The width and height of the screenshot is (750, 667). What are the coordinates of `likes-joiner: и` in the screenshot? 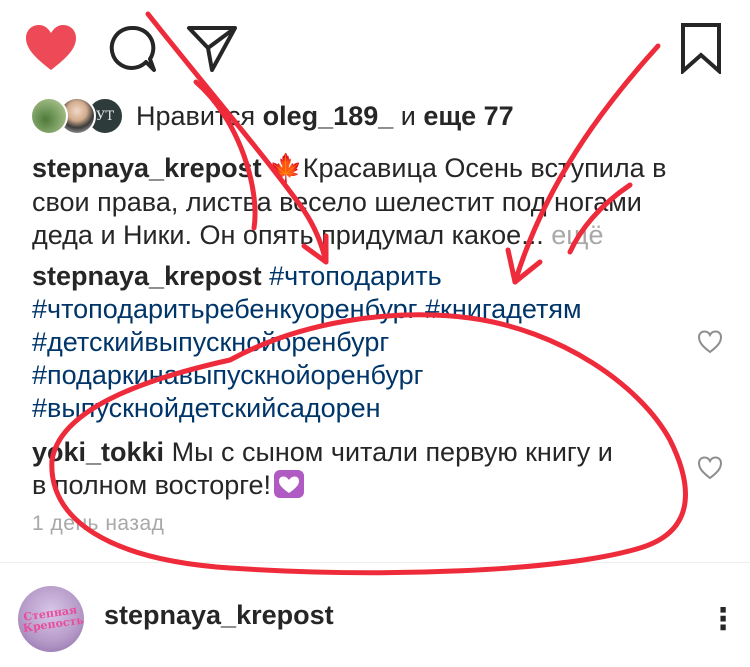 It's located at (408, 115).